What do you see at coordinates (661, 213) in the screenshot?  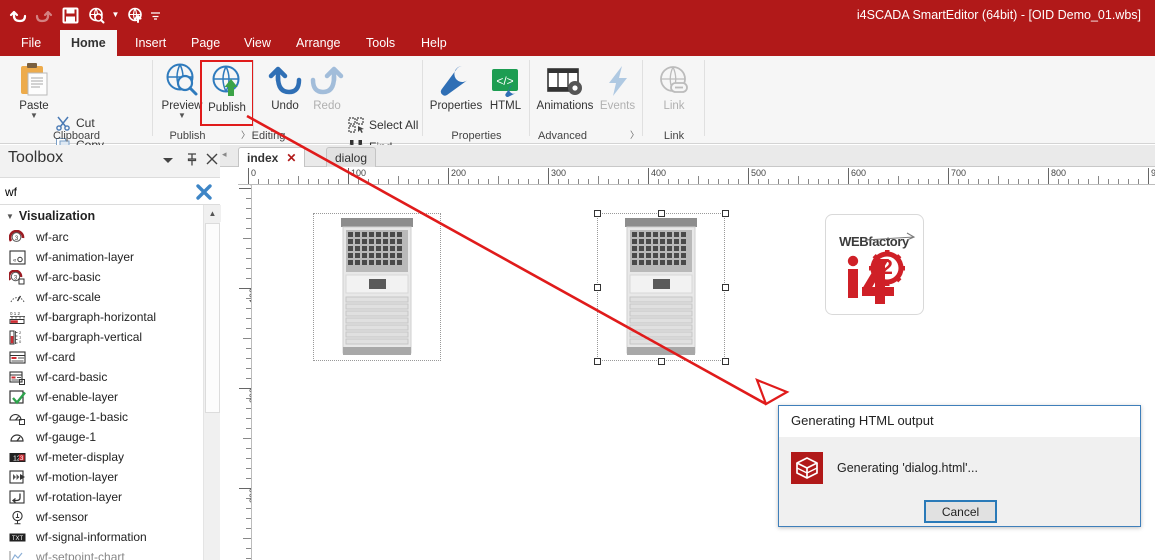 I see `resize-handle-n` at bounding box center [661, 213].